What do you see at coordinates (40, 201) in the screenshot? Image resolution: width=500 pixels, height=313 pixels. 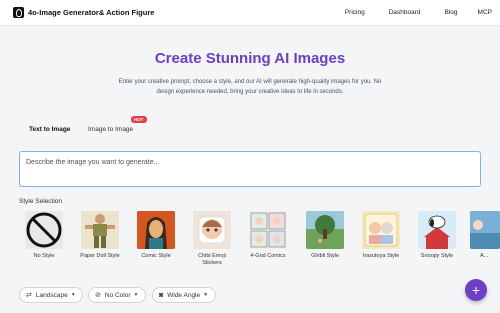 I see `style-section-label: Style Selection` at bounding box center [40, 201].